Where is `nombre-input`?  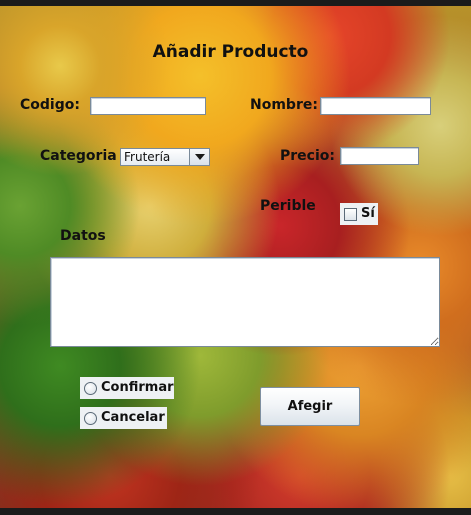 nombre-input is located at coordinates (375, 106).